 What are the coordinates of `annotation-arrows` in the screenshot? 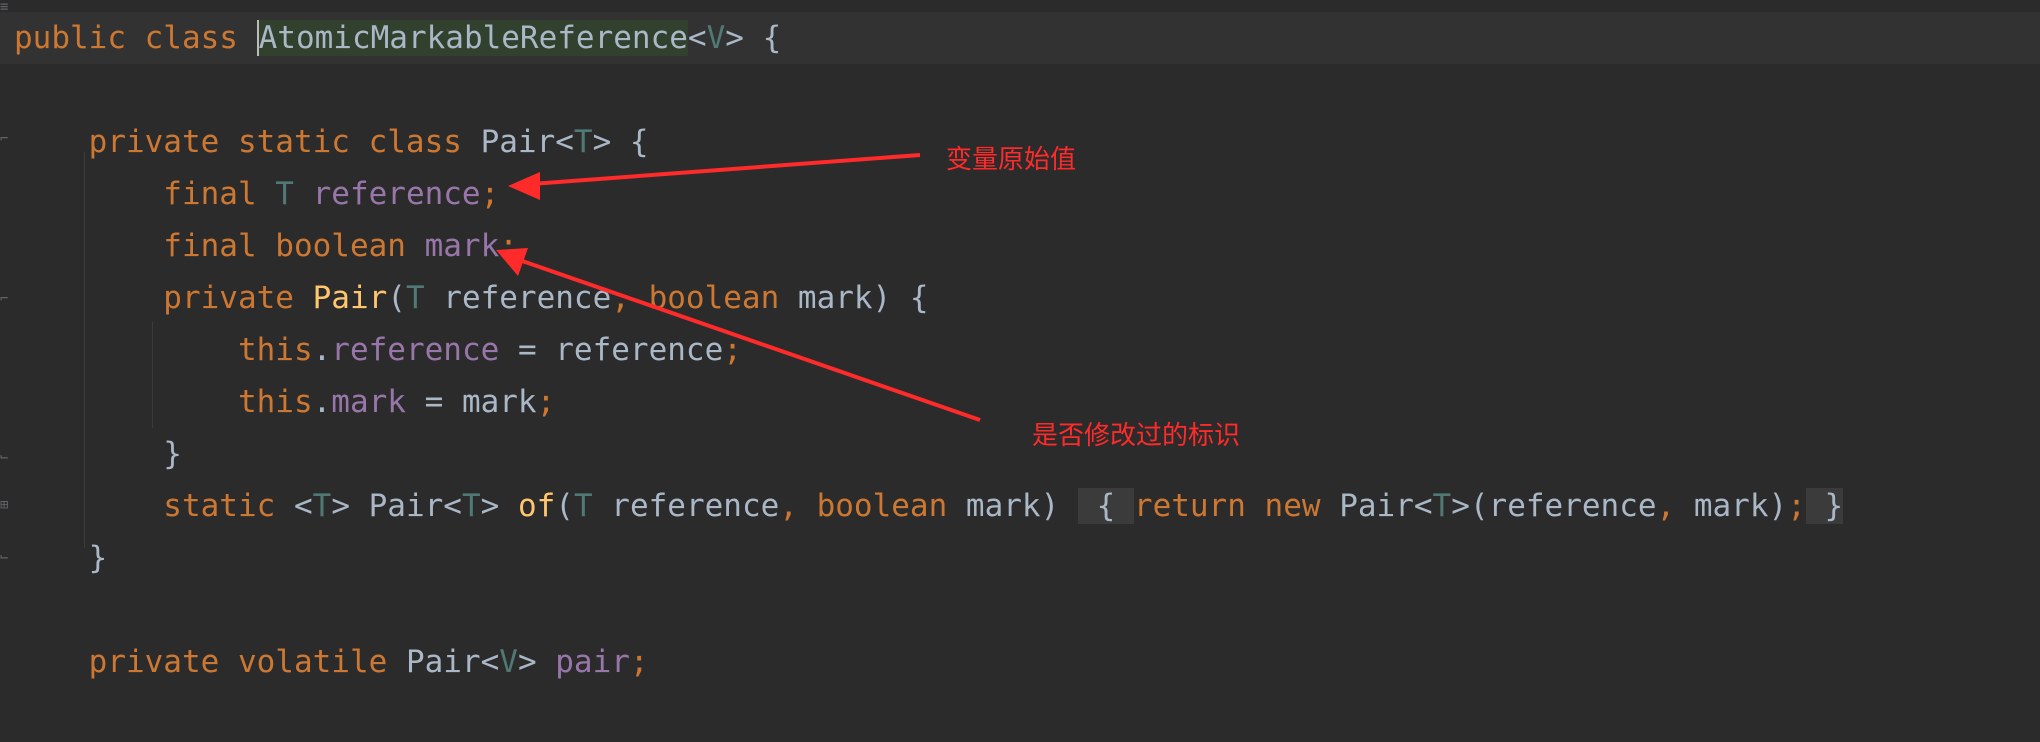 It's located at (738, 287).